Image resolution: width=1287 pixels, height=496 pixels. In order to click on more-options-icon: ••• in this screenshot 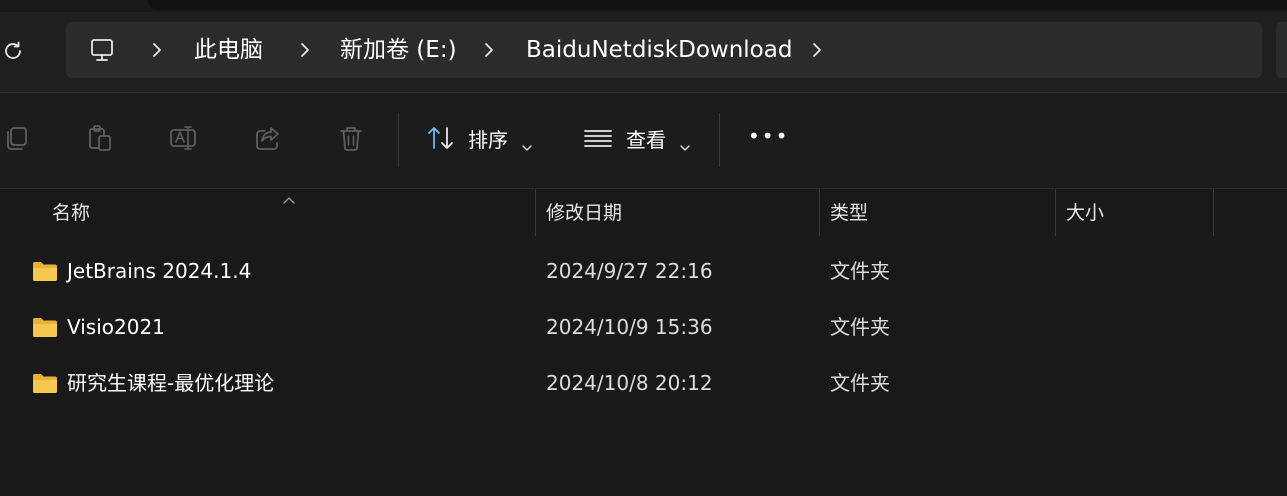, I will do `click(768, 136)`.